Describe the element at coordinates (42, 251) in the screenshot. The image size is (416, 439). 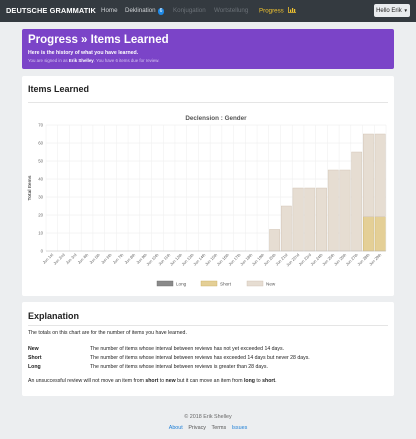
I see `y-tick-label: 0` at that location.